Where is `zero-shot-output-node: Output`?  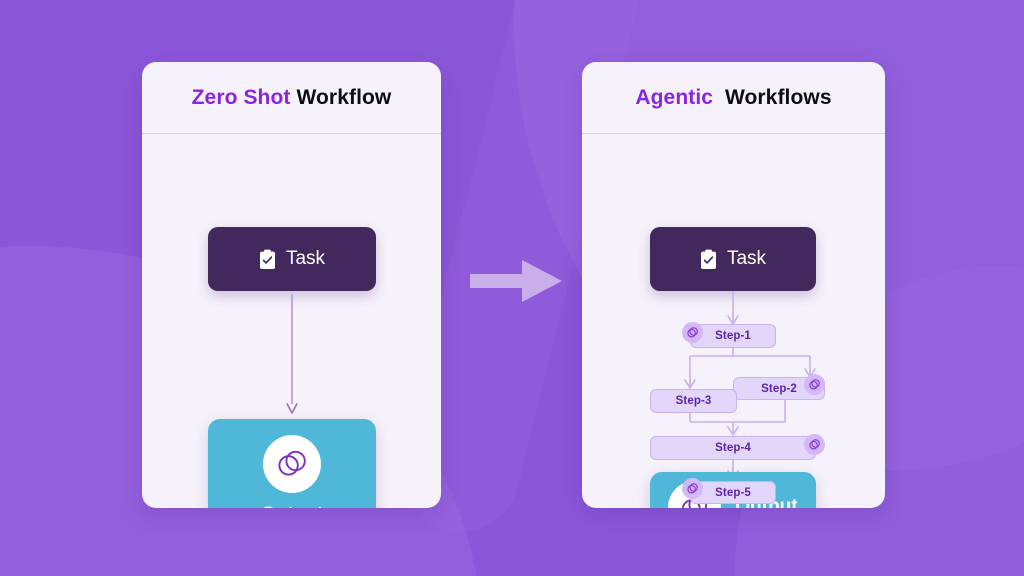 zero-shot-output-node: Output is located at coordinates (292, 463).